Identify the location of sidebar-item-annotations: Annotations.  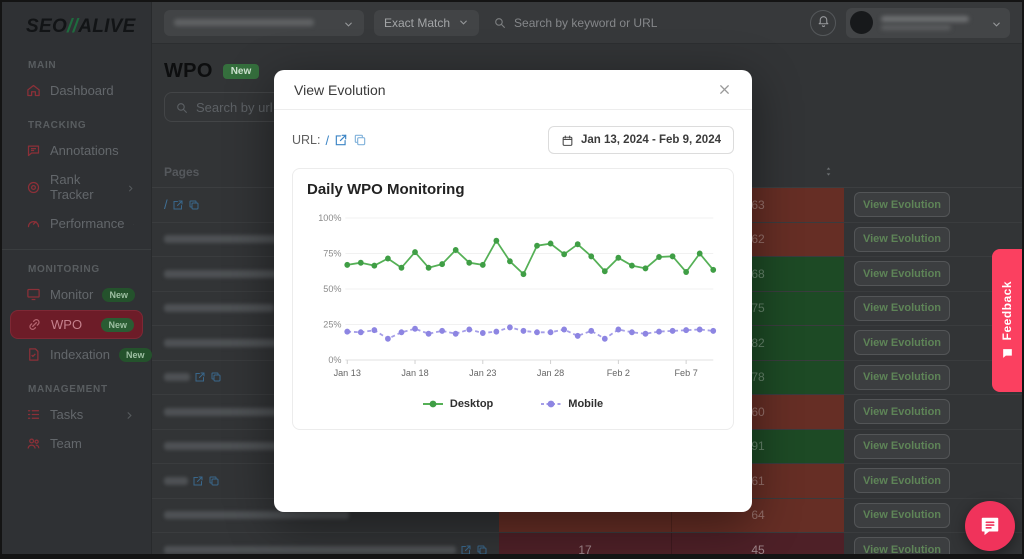
(76, 150).